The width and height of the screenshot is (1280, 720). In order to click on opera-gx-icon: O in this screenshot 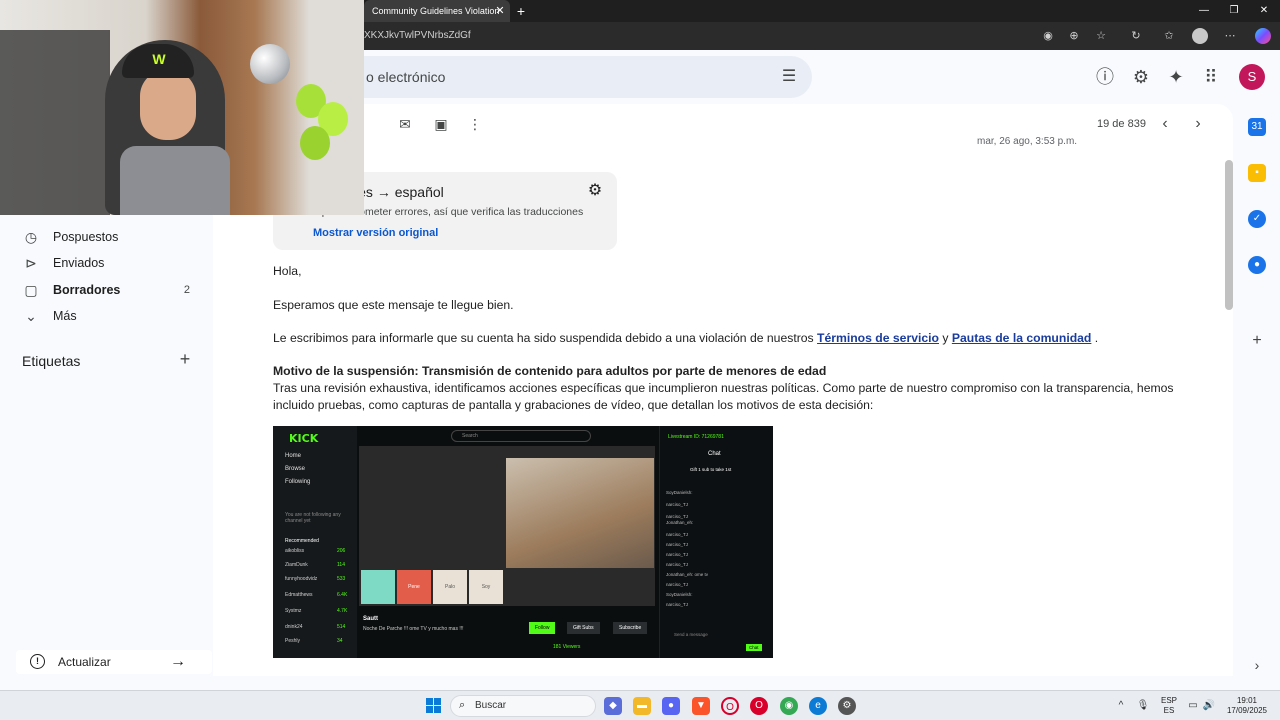, I will do `click(730, 706)`.